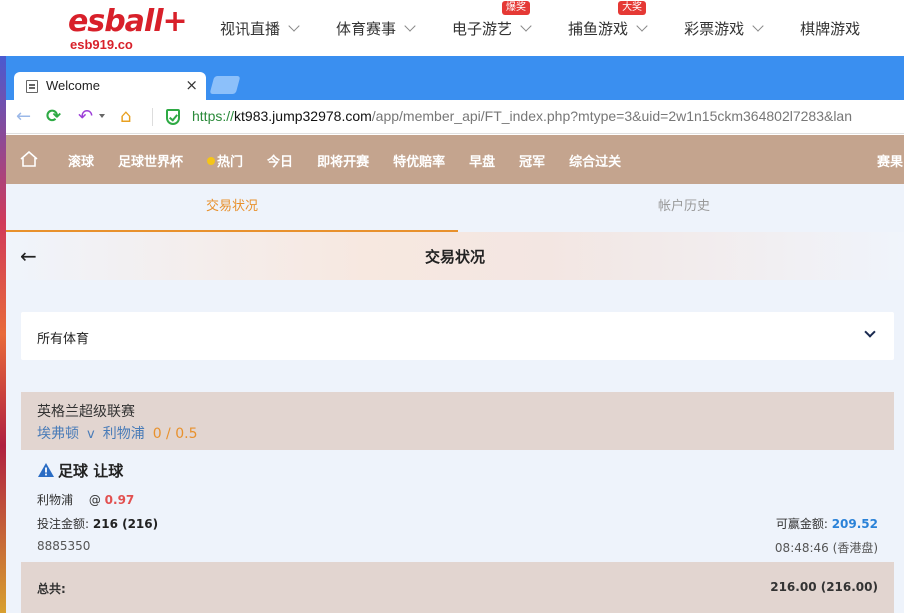 The image size is (904, 613). I want to click on site-nav-sports: 体育赛事, so click(376, 28).